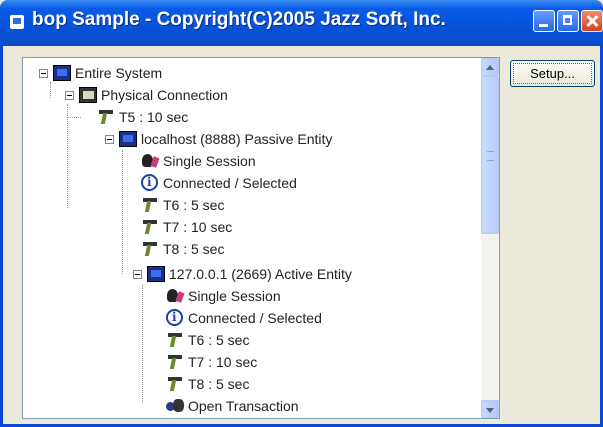  I want to click on maximize-button, so click(568, 21).